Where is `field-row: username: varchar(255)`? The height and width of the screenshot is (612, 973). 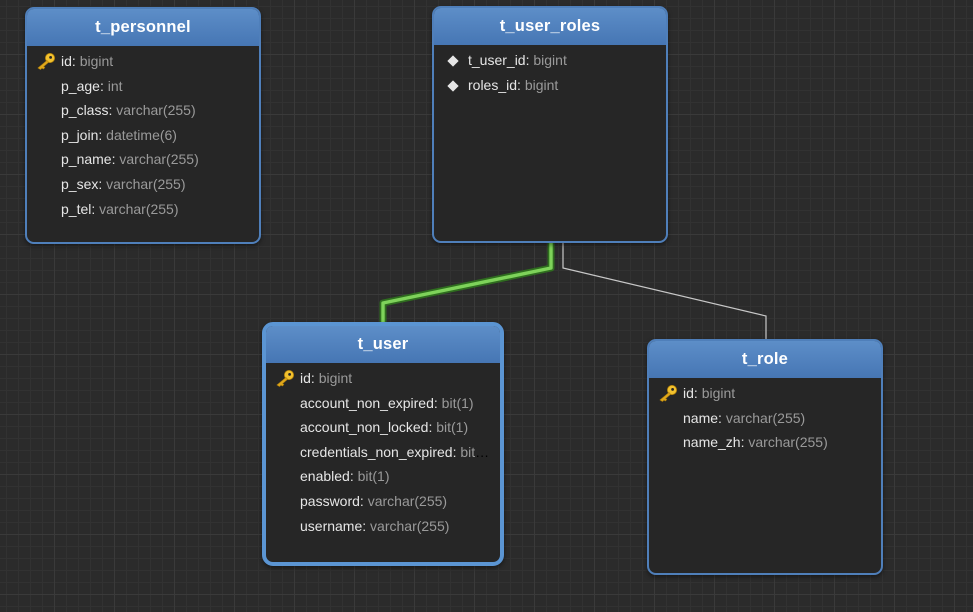
field-row: username: varchar(255) is located at coordinates (383, 526).